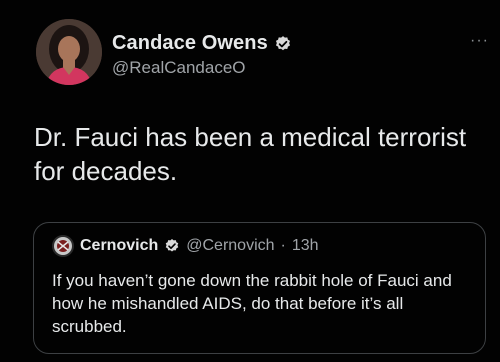  I want to click on quoted-tweet-header: Cernovich @Cernovich · 13h, so click(185, 246).